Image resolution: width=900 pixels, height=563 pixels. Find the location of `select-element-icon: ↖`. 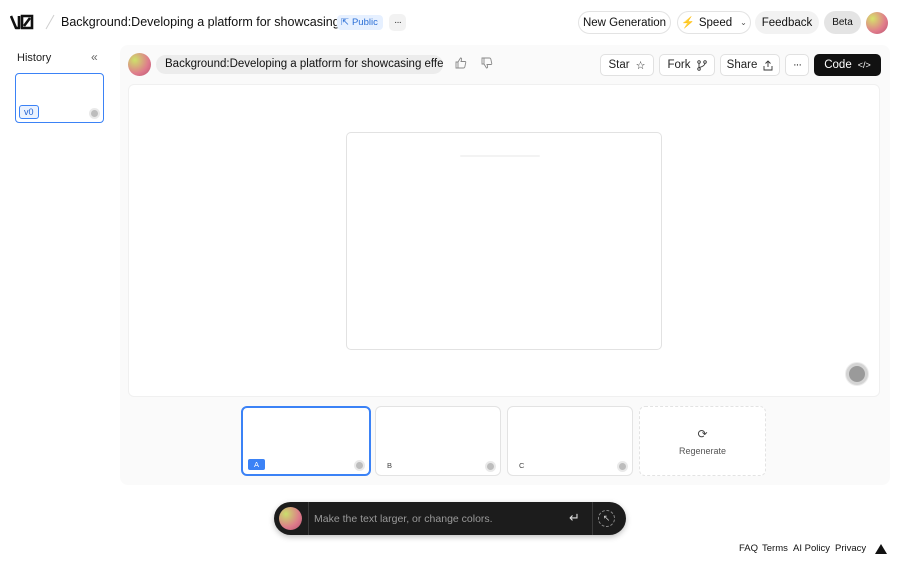

select-element-icon: ↖ is located at coordinates (606, 518).